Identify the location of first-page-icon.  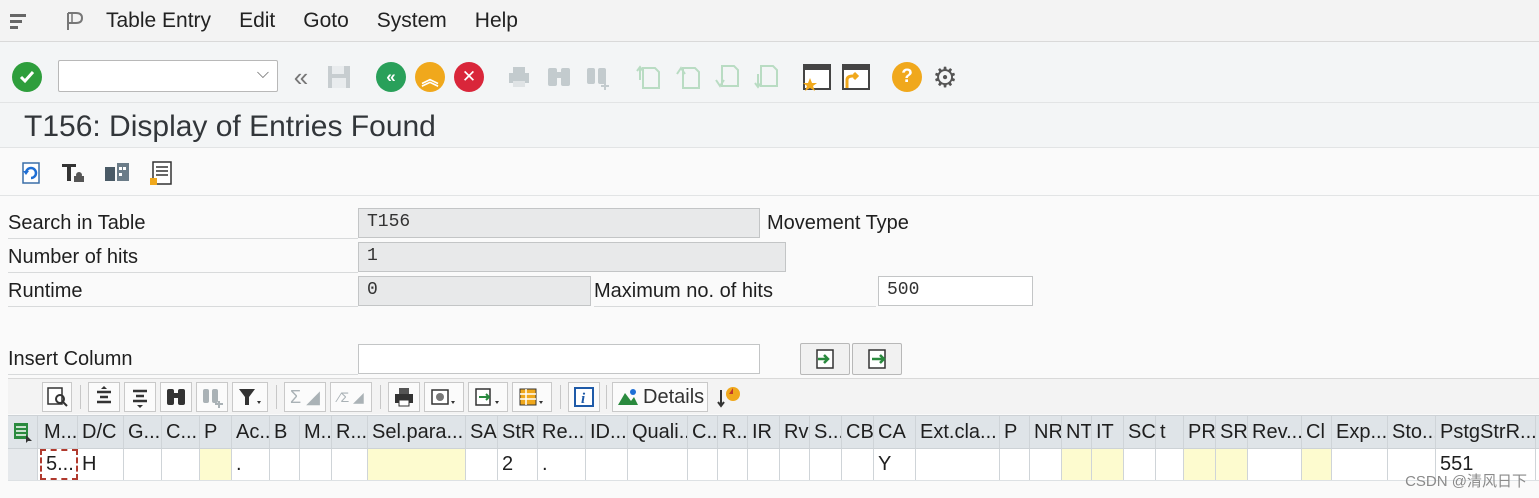
(648, 77).